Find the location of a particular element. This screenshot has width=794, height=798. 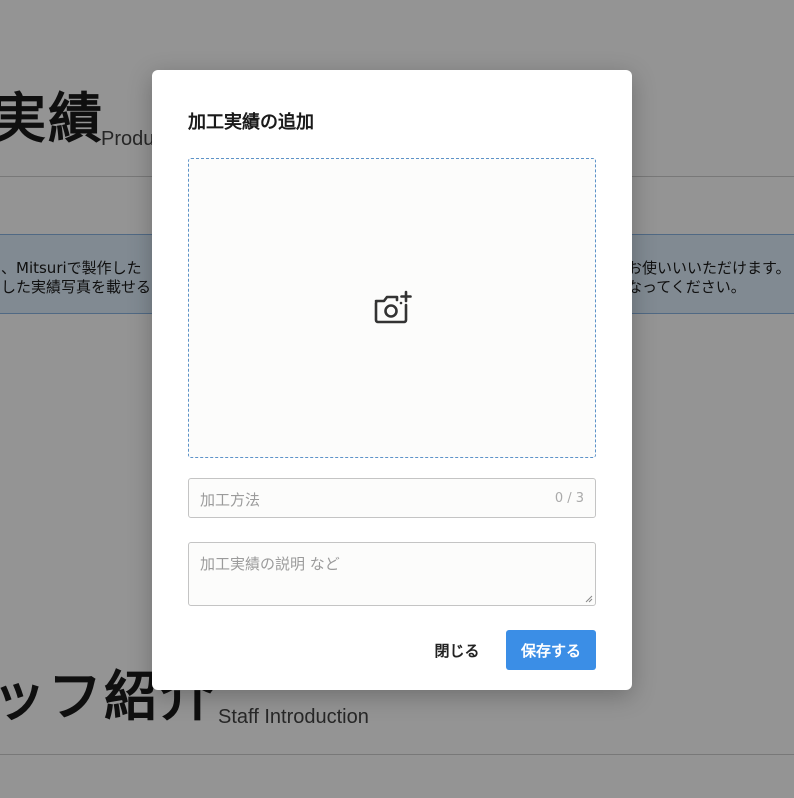

processing-method-placeholder: 加工方法 is located at coordinates (230, 500).